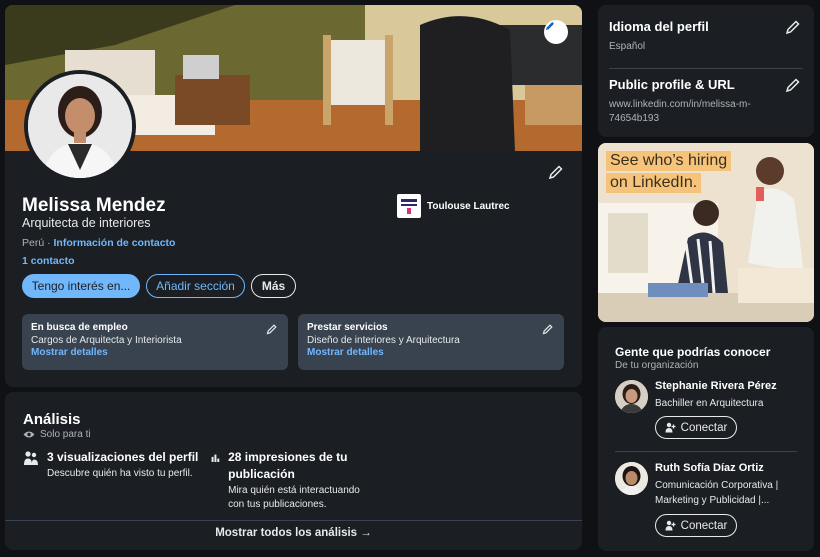 The height and width of the screenshot is (557, 820). What do you see at coordinates (680, 111) in the screenshot?
I see `public-profile-url: www.linkedin.com/in/melissa-m-74654b193` at bounding box center [680, 111].